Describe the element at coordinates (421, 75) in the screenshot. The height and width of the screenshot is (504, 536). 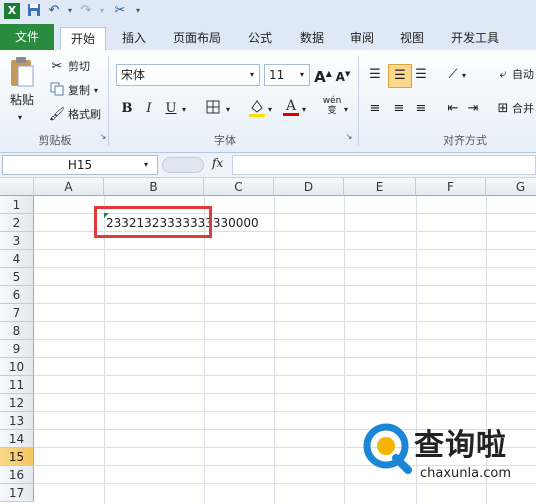
I see `align-bottom-icon: ☰` at that location.